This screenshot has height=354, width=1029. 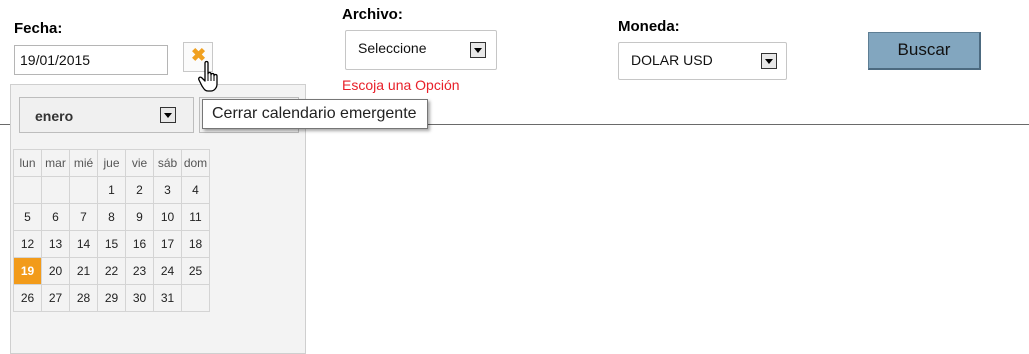 I want to click on weekday-header: dom, so click(x=195, y=163).